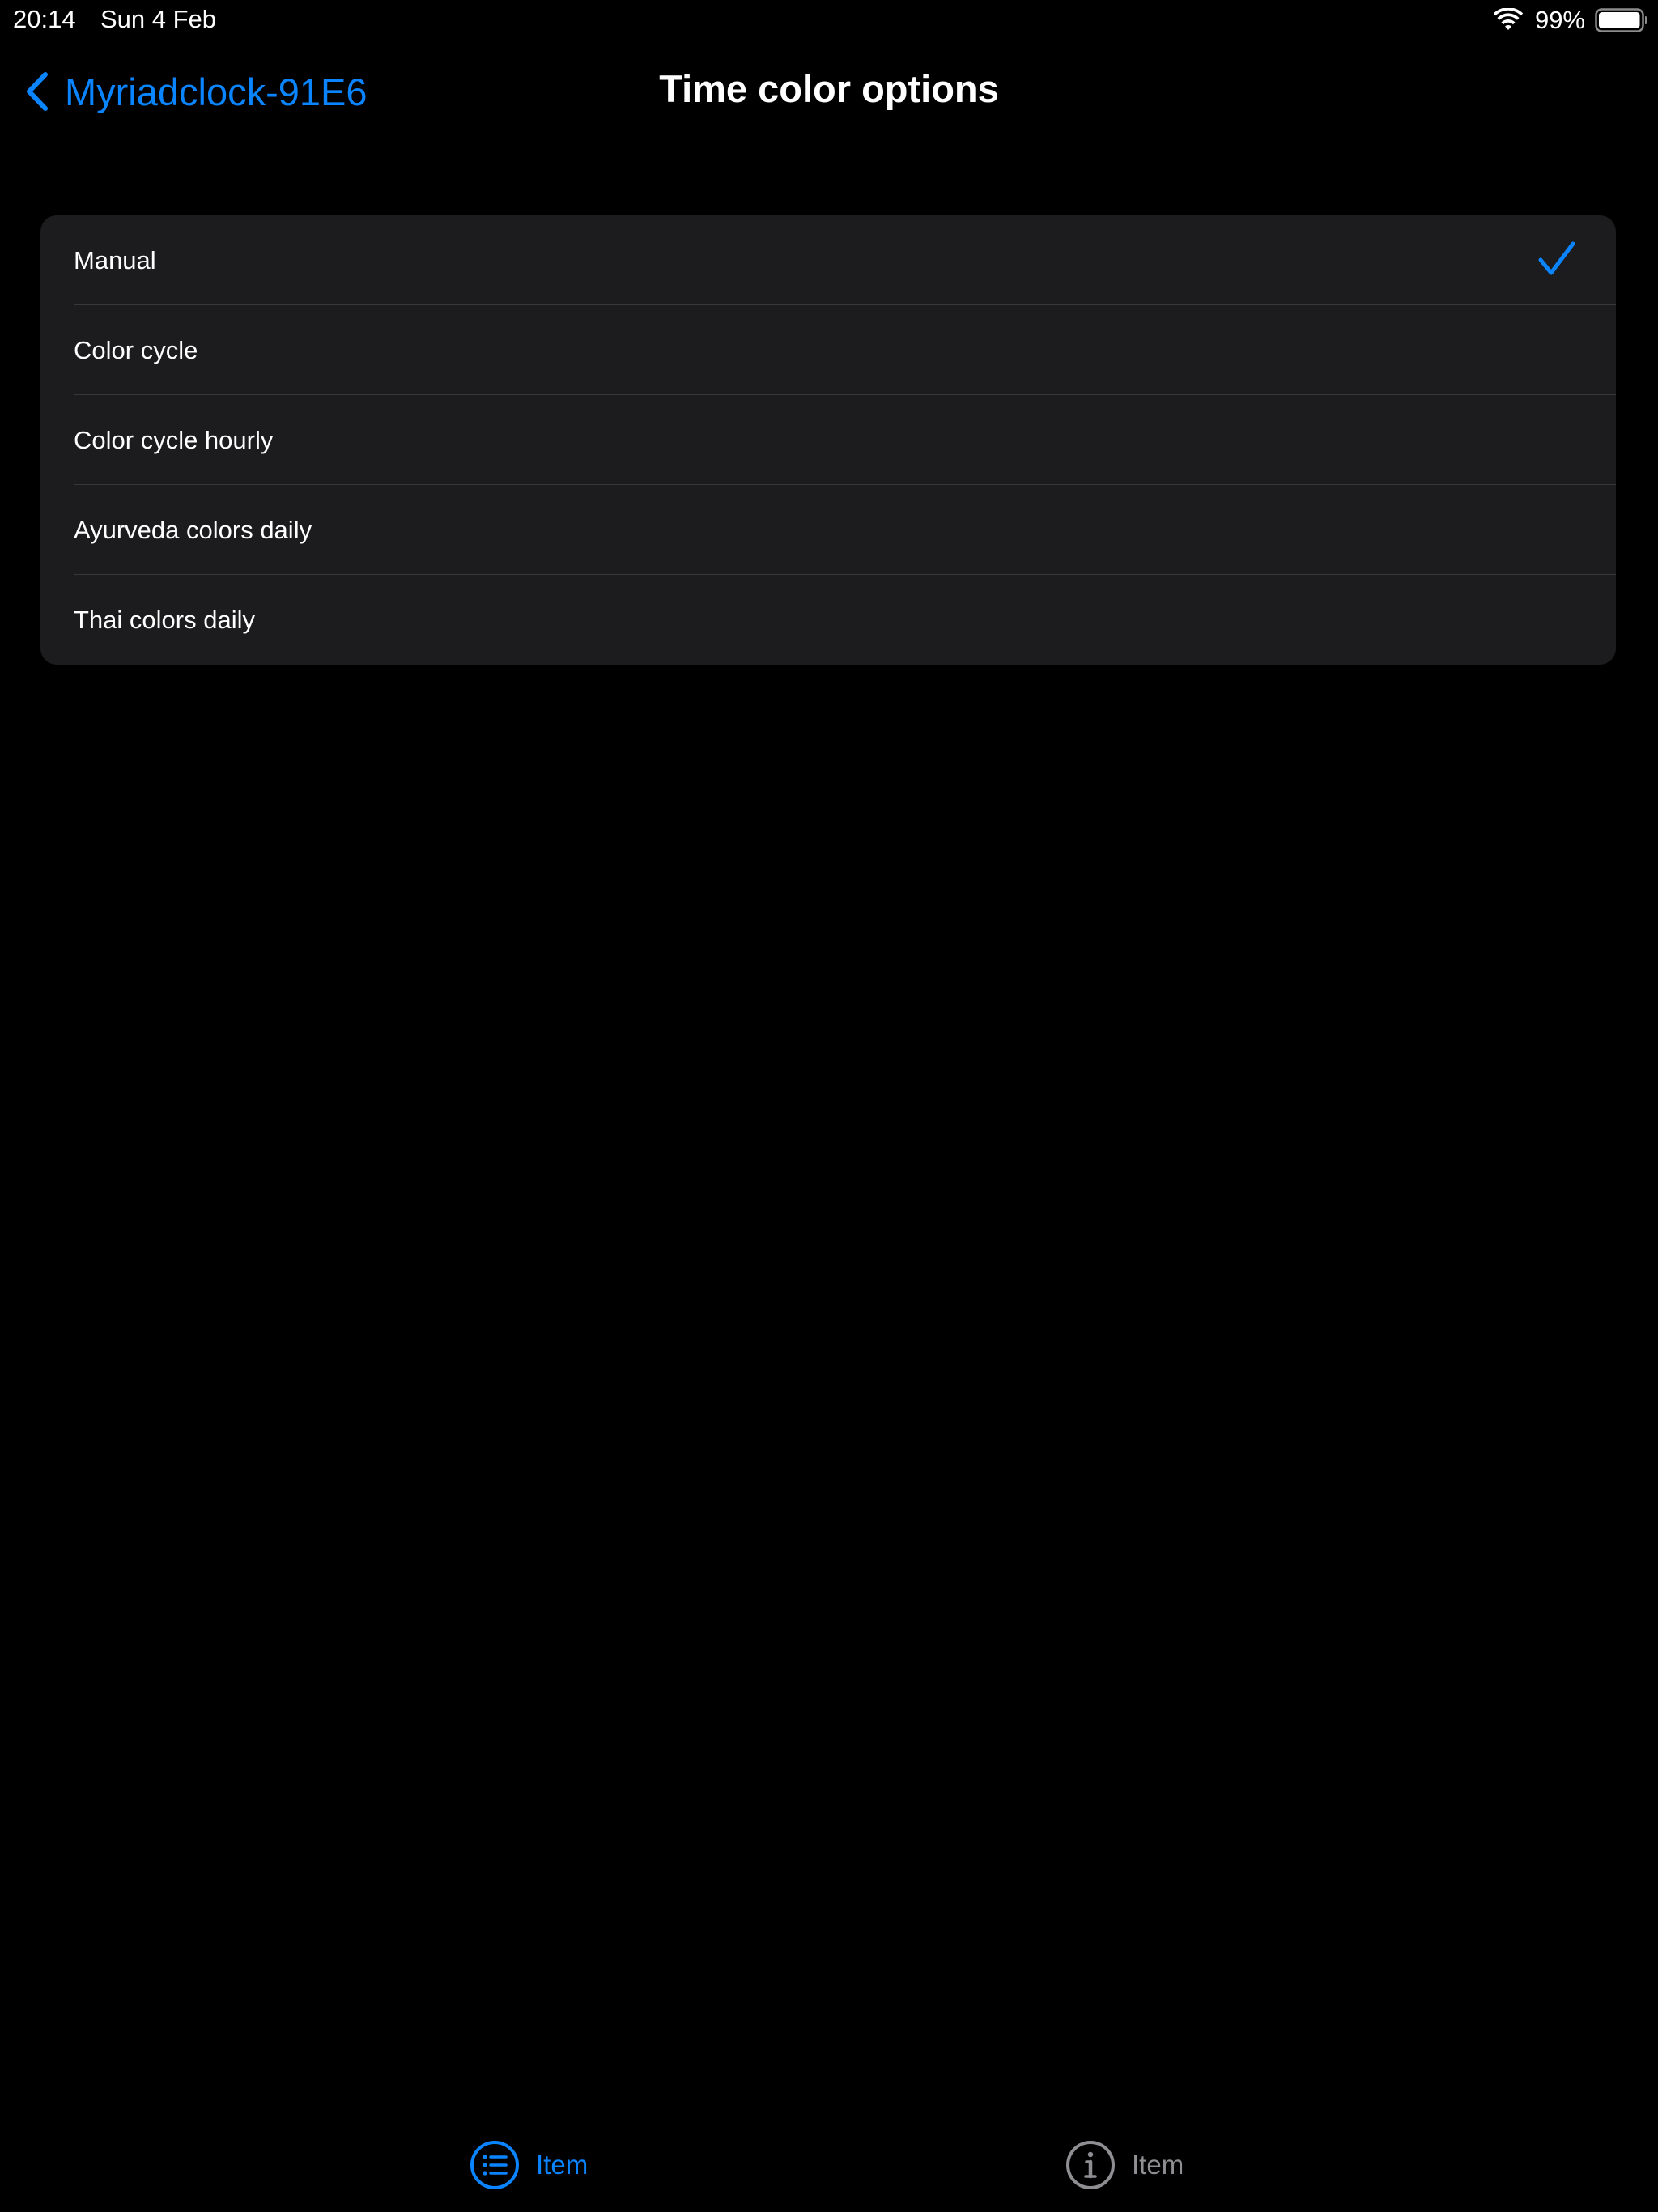 The height and width of the screenshot is (2212, 1658). What do you see at coordinates (164, 619) in the screenshot?
I see `option-label: Thai colors daily` at bounding box center [164, 619].